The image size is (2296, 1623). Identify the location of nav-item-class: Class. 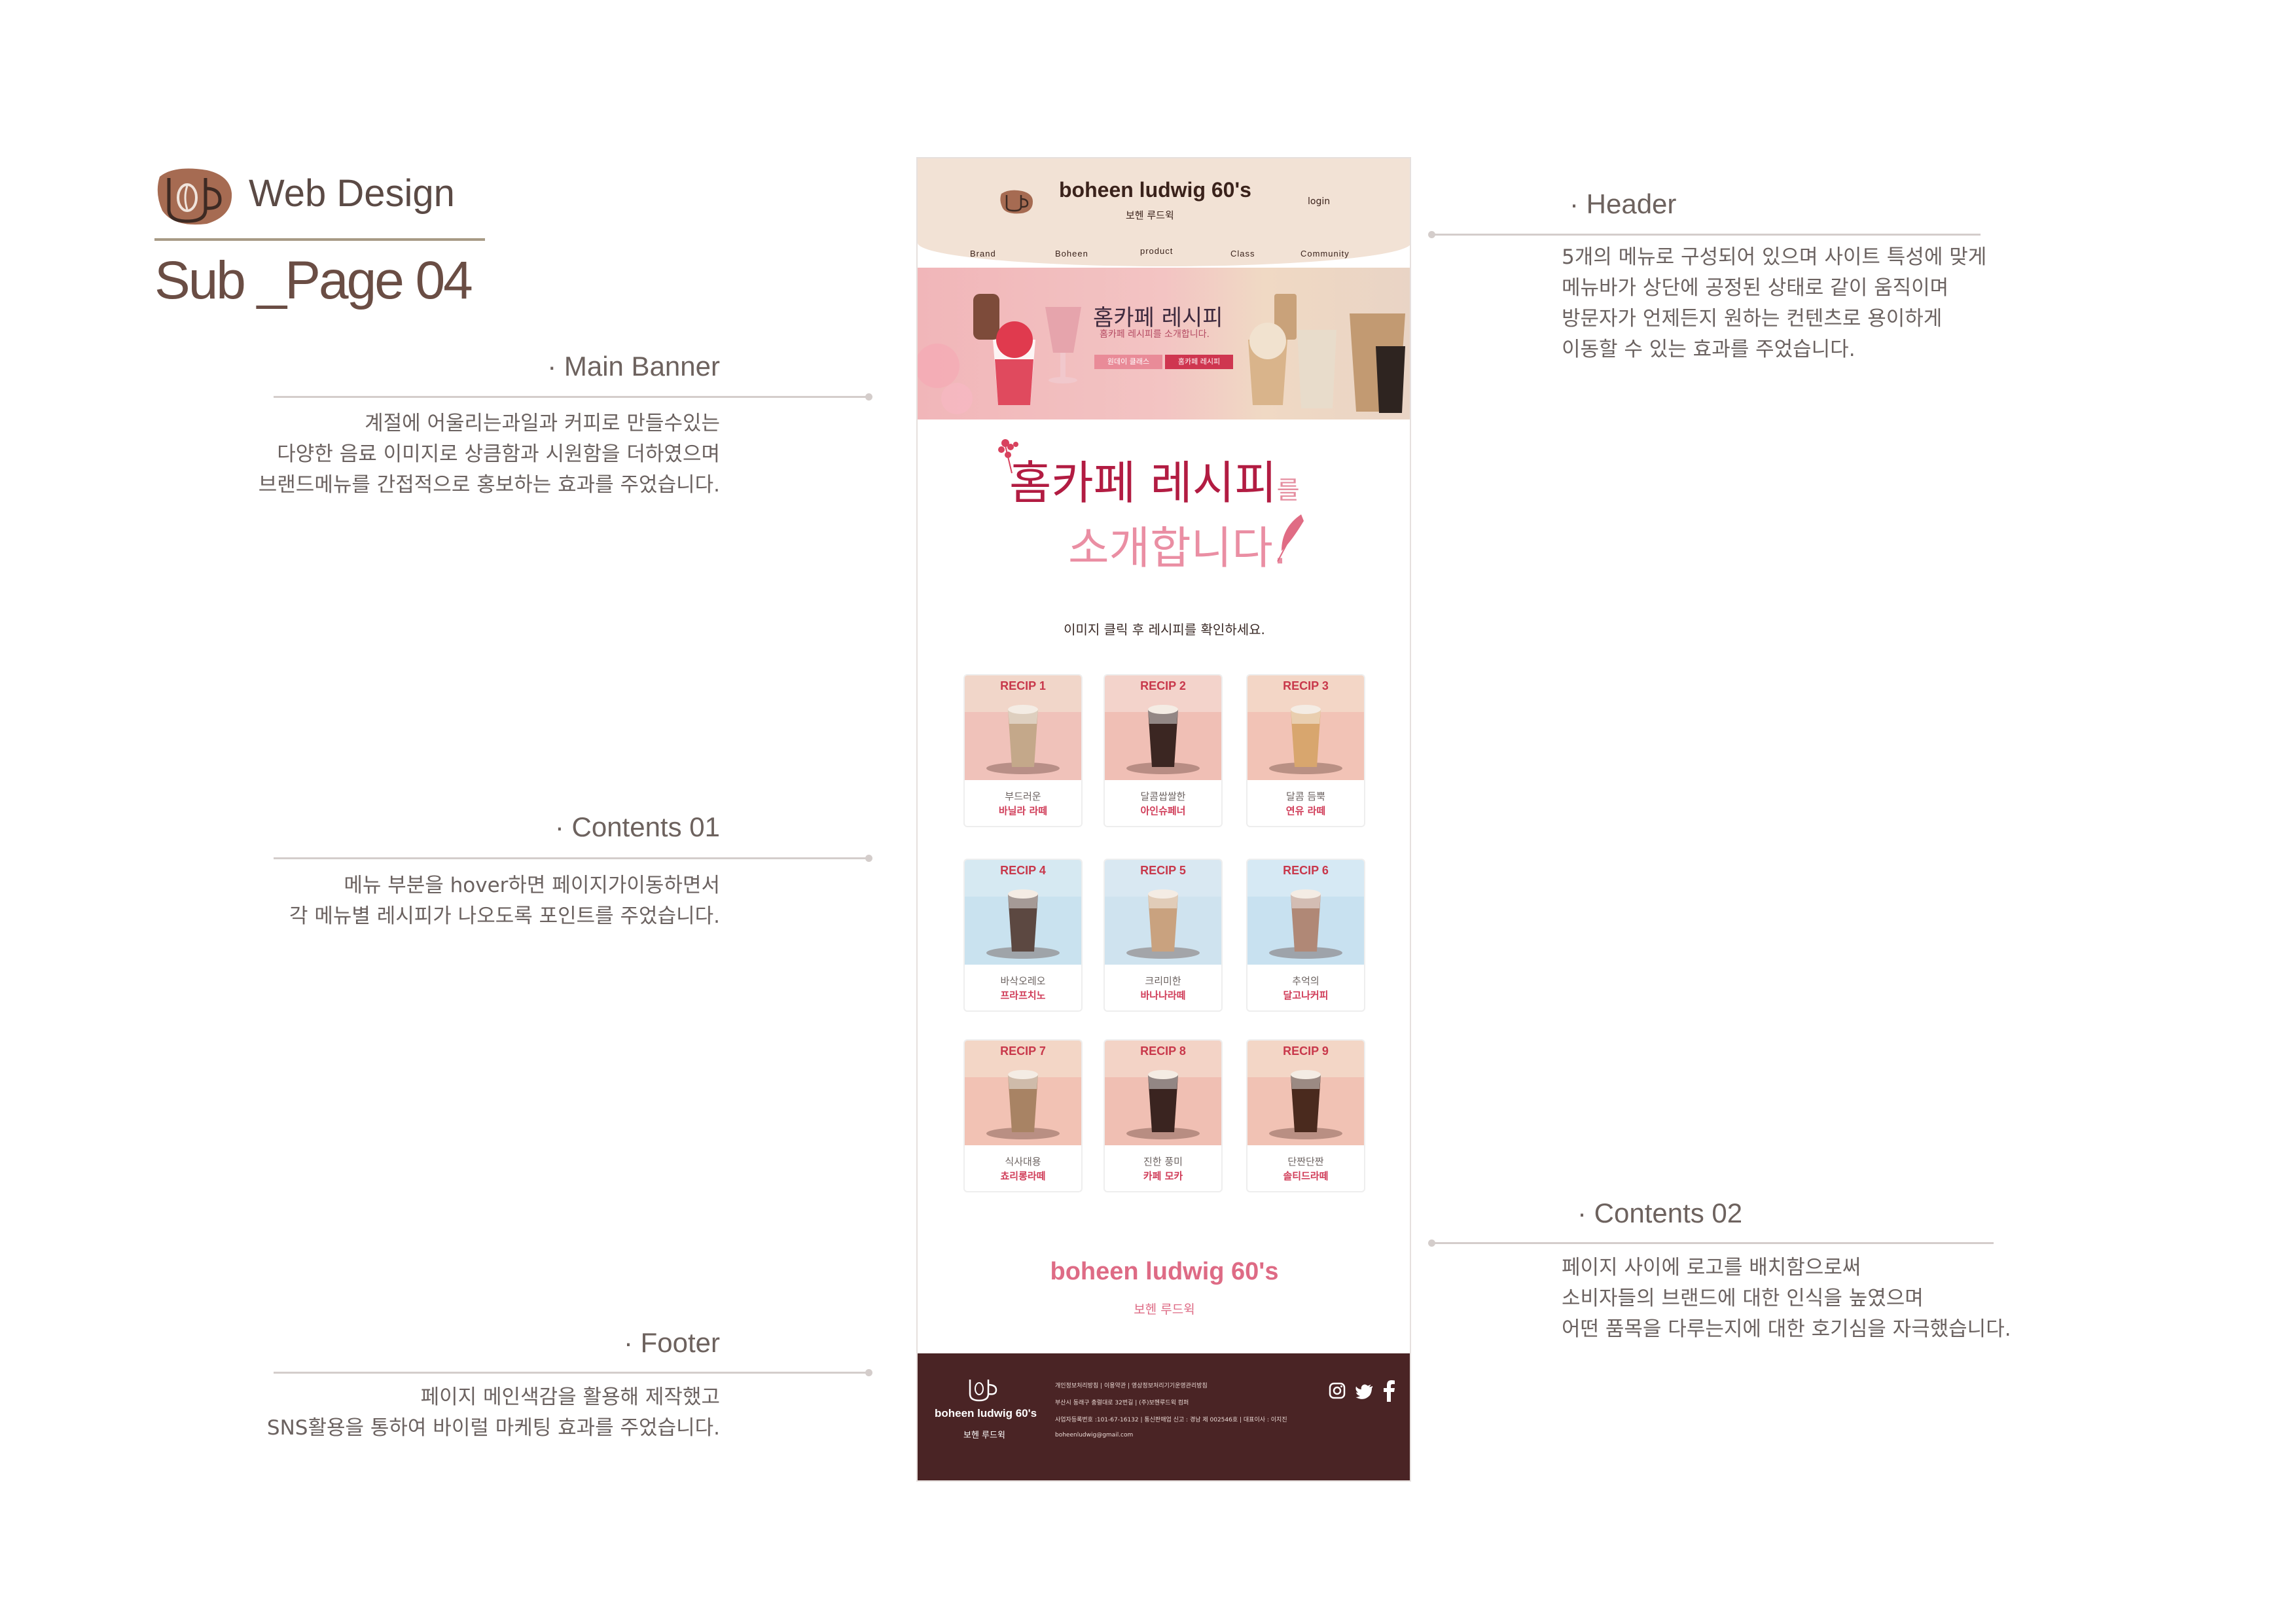
(1242, 254).